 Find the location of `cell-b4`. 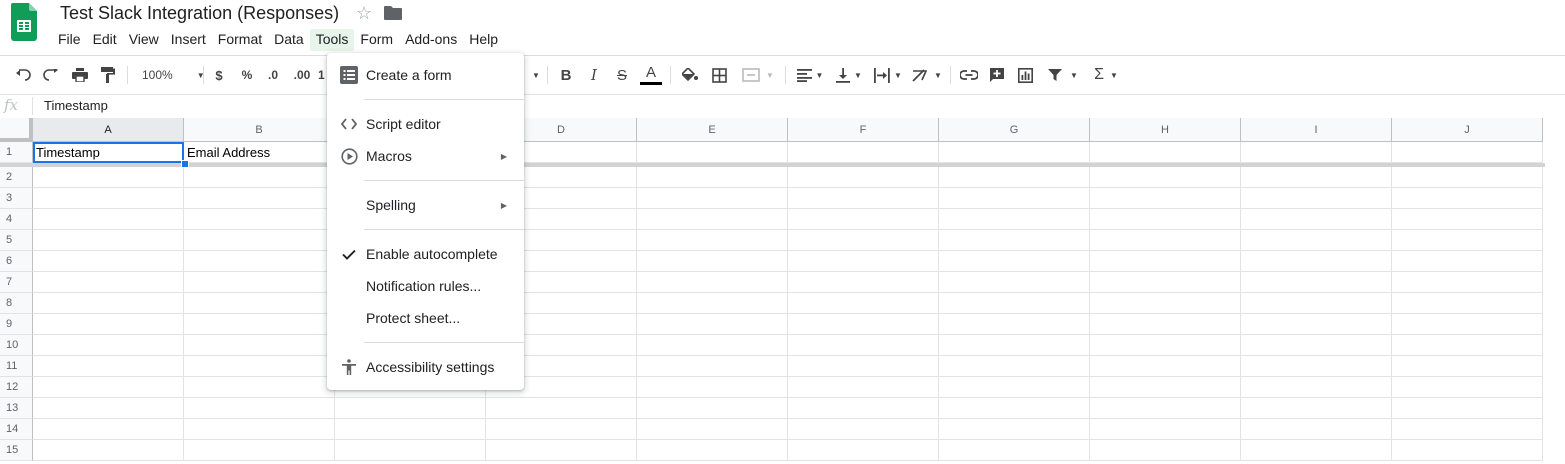

cell-b4 is located at coordinates (259, 219).